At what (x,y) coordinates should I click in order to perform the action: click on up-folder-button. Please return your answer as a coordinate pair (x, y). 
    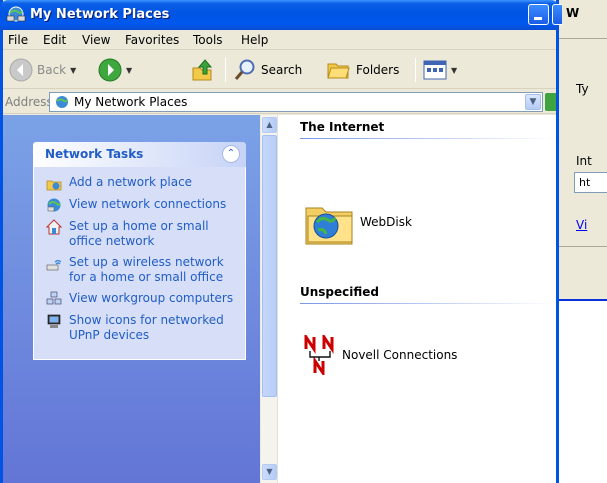
    Looking at the image, I should click on (202, 70).